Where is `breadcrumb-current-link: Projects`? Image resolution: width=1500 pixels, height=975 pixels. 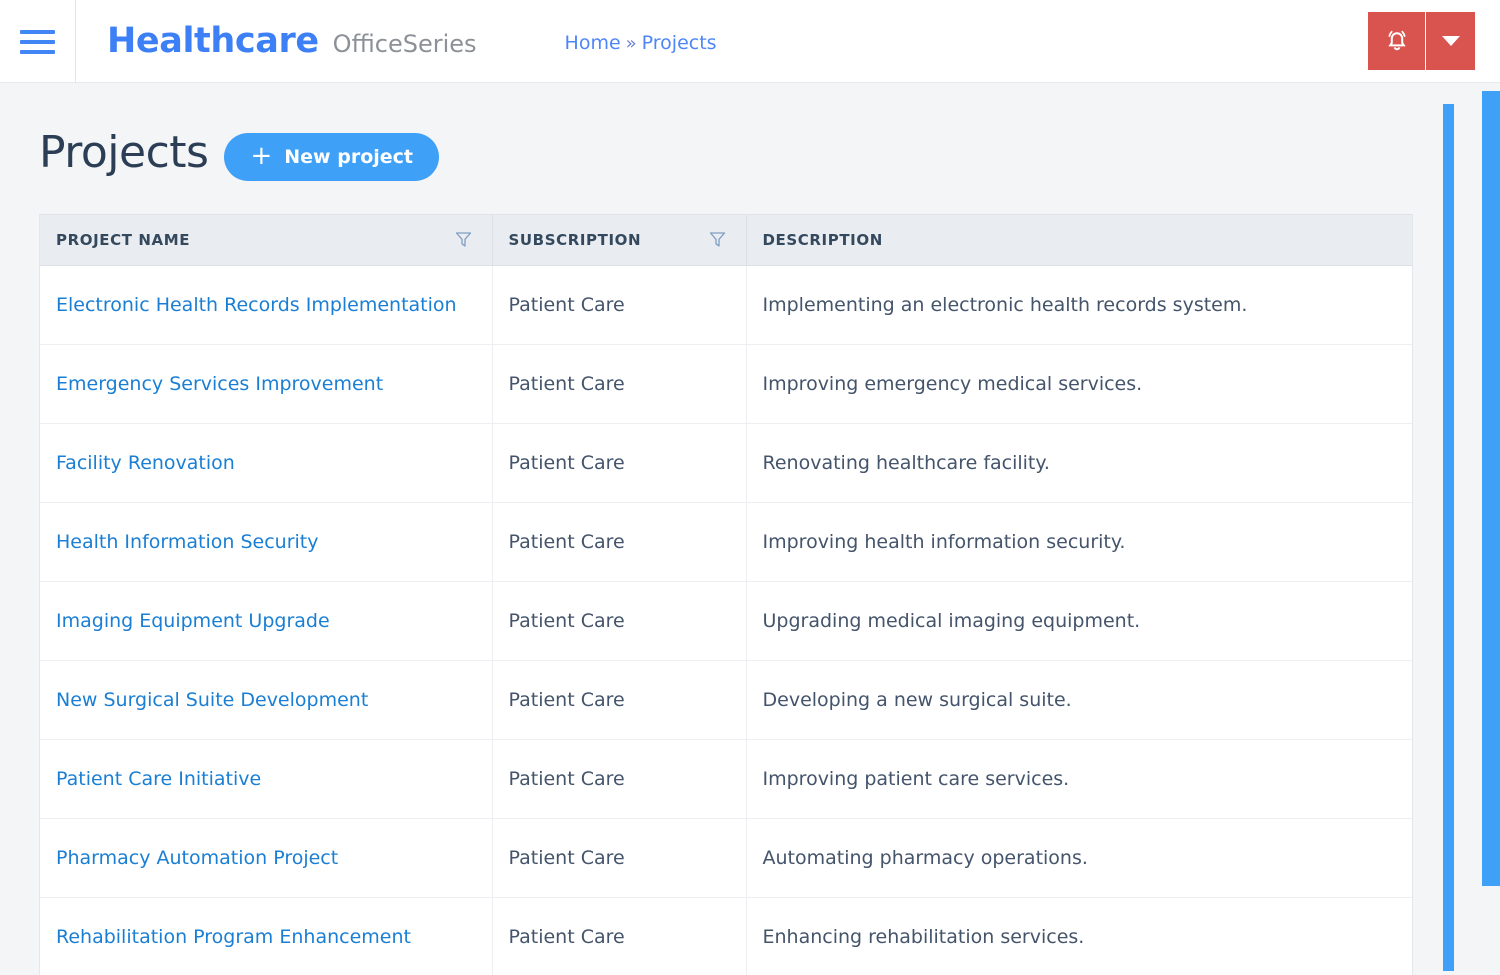
breadcrumb-current-link: Projects is located at coordinates (679, 43).